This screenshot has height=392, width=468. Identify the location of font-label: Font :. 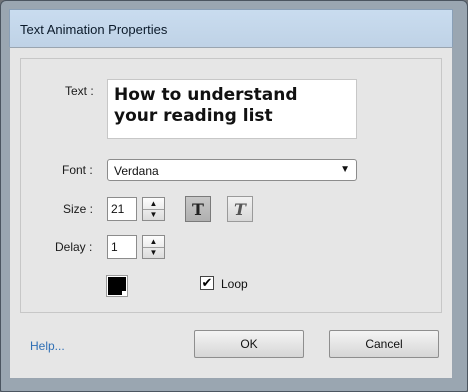
(77, 170).